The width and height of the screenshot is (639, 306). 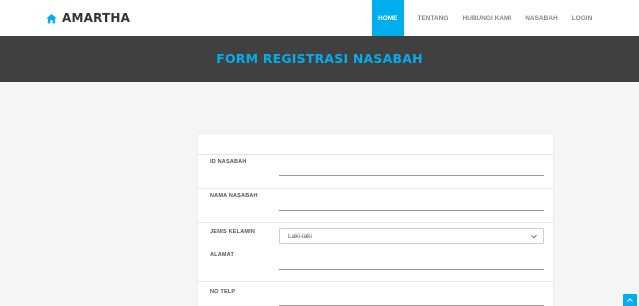 What do you see at coordinates (228, 162) in the screenshot?
I see `id-nasabah-label: ID NASABAH` at bounding box center [228, 162].